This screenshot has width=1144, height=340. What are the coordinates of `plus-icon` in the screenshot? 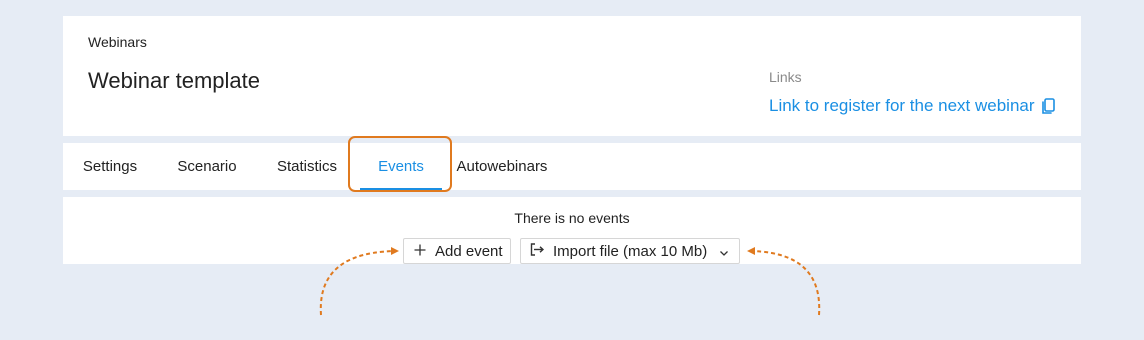 It's located at (420, 251).